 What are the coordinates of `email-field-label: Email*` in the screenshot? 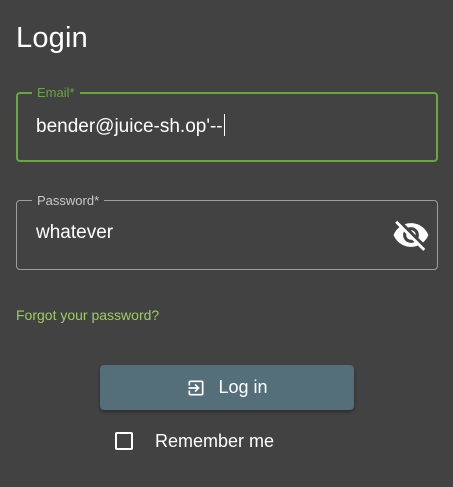 It's located at (56, 93).